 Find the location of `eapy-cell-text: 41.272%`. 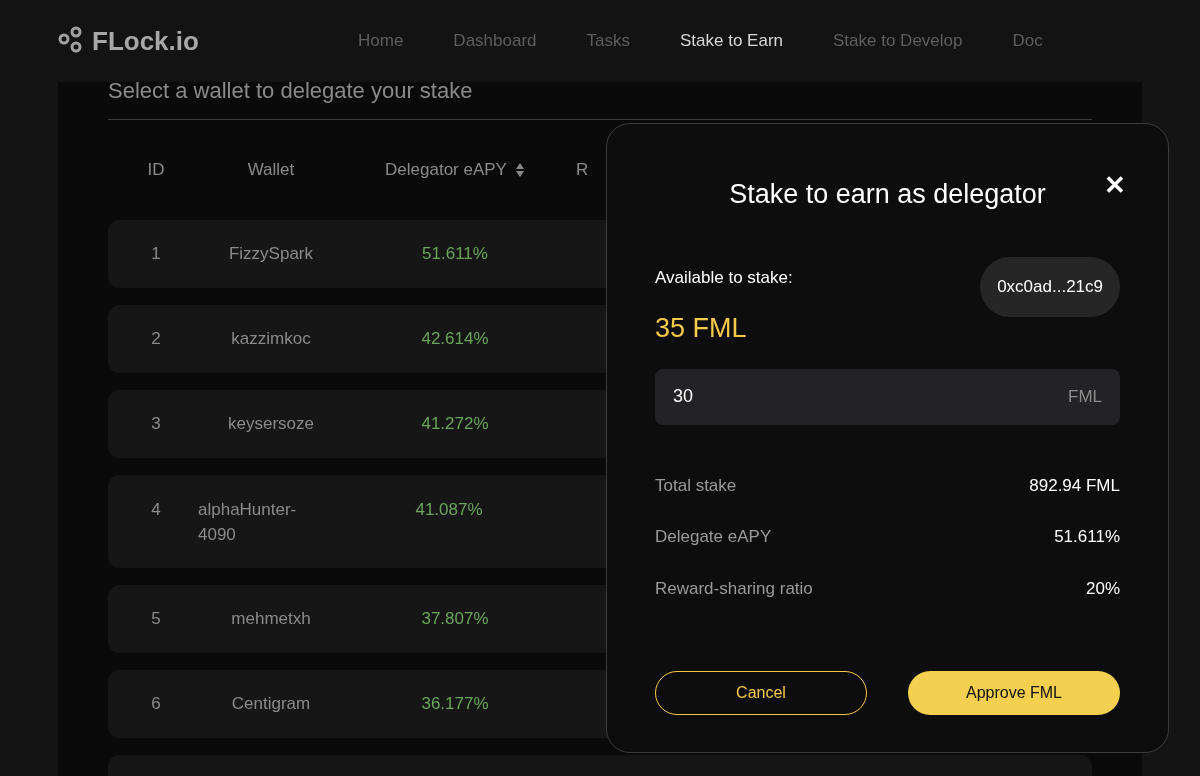

eapy-cell-text: 41.272% is located at coordinates (455, 424).